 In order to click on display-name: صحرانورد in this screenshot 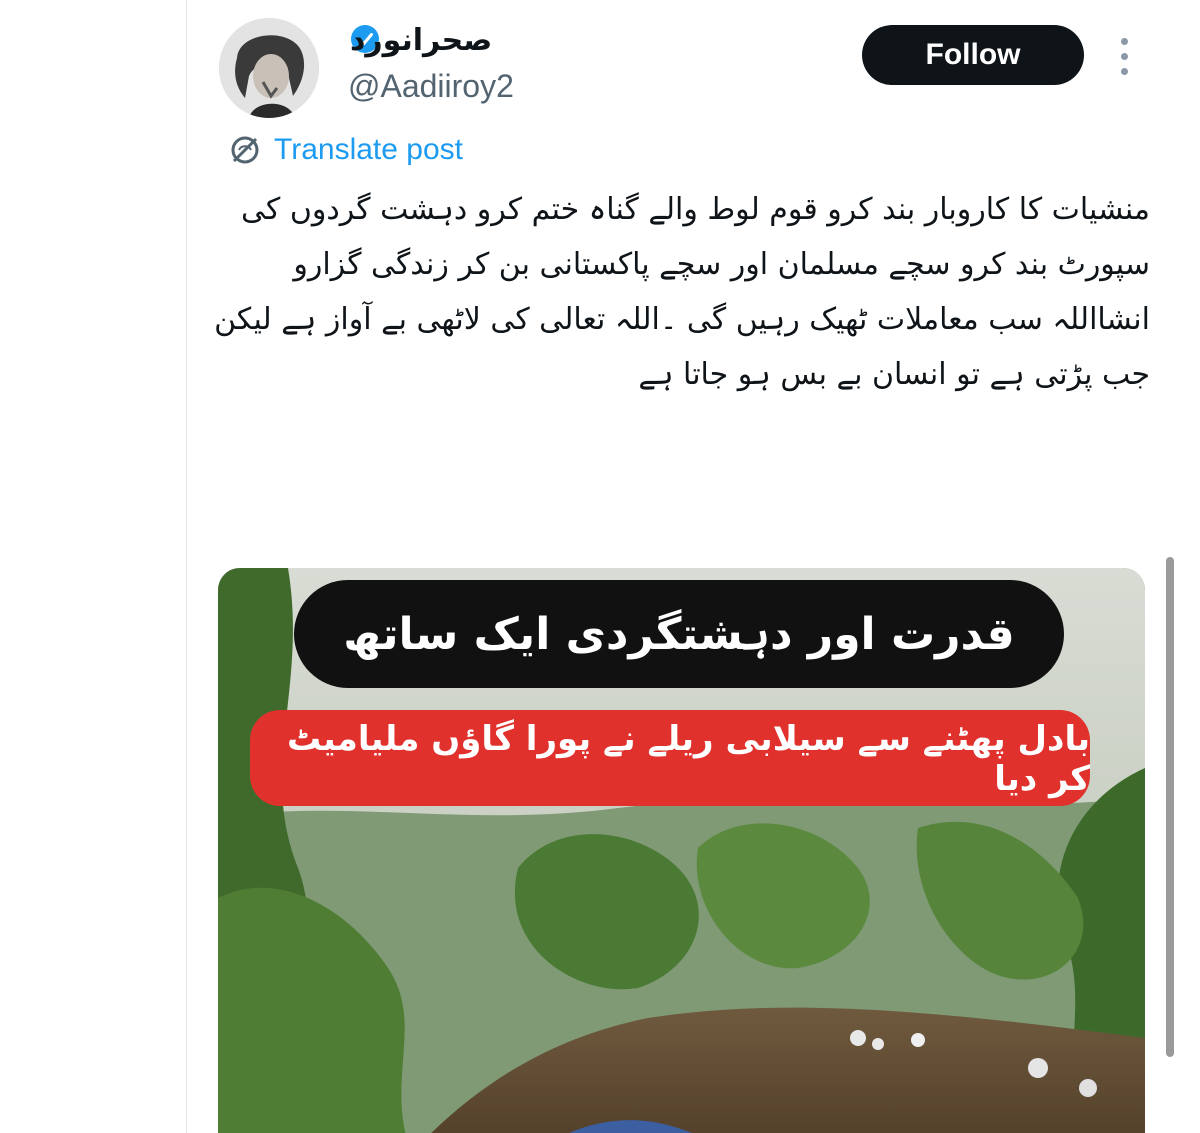, I will do `click(445, 40)`.